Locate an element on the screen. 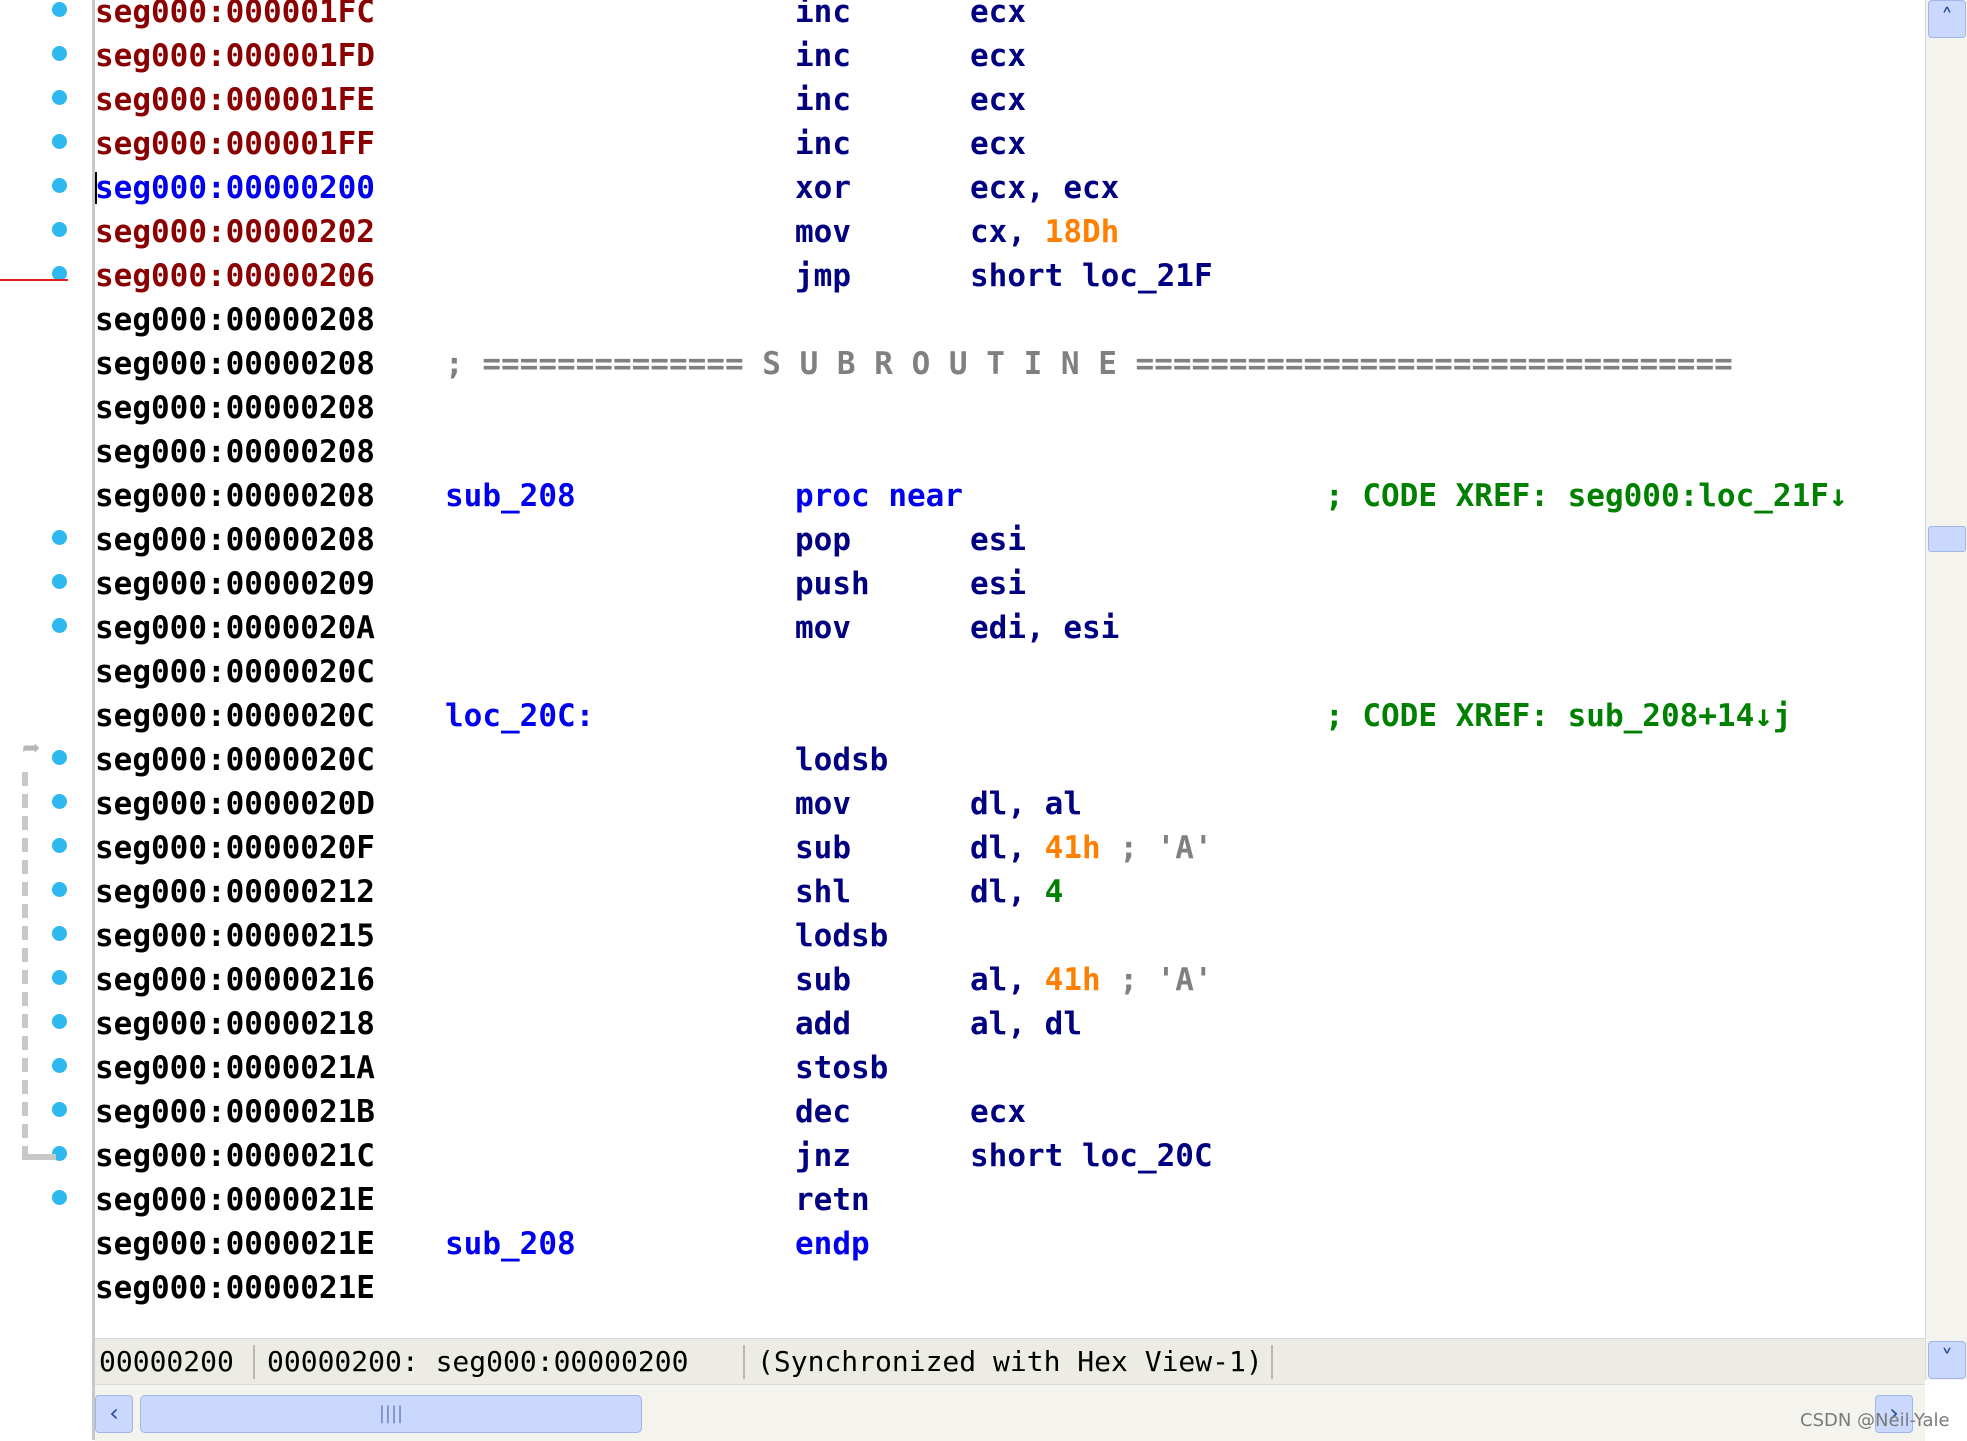 Image resolution: width=1967 pixels, height=1441 pixels. listing-line: seg000:0000021A stosb is located at coordinates (1010, 1068).